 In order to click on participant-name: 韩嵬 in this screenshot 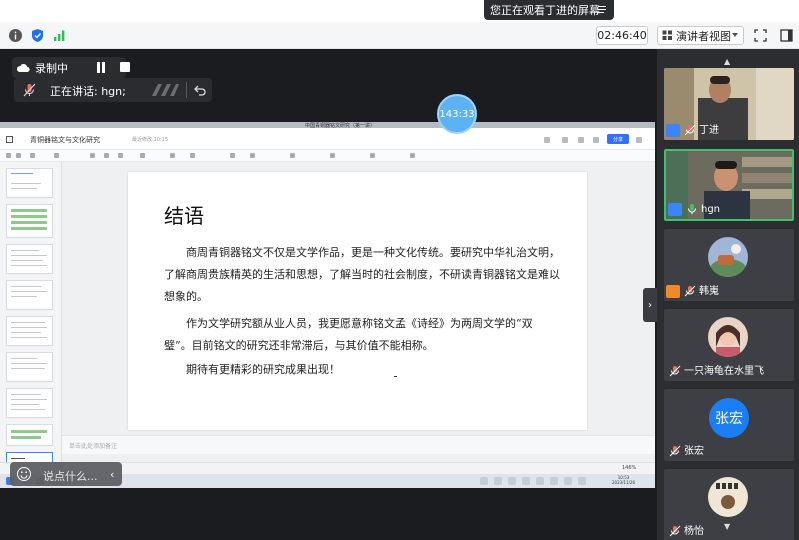, I will do `click(709, 291)`.